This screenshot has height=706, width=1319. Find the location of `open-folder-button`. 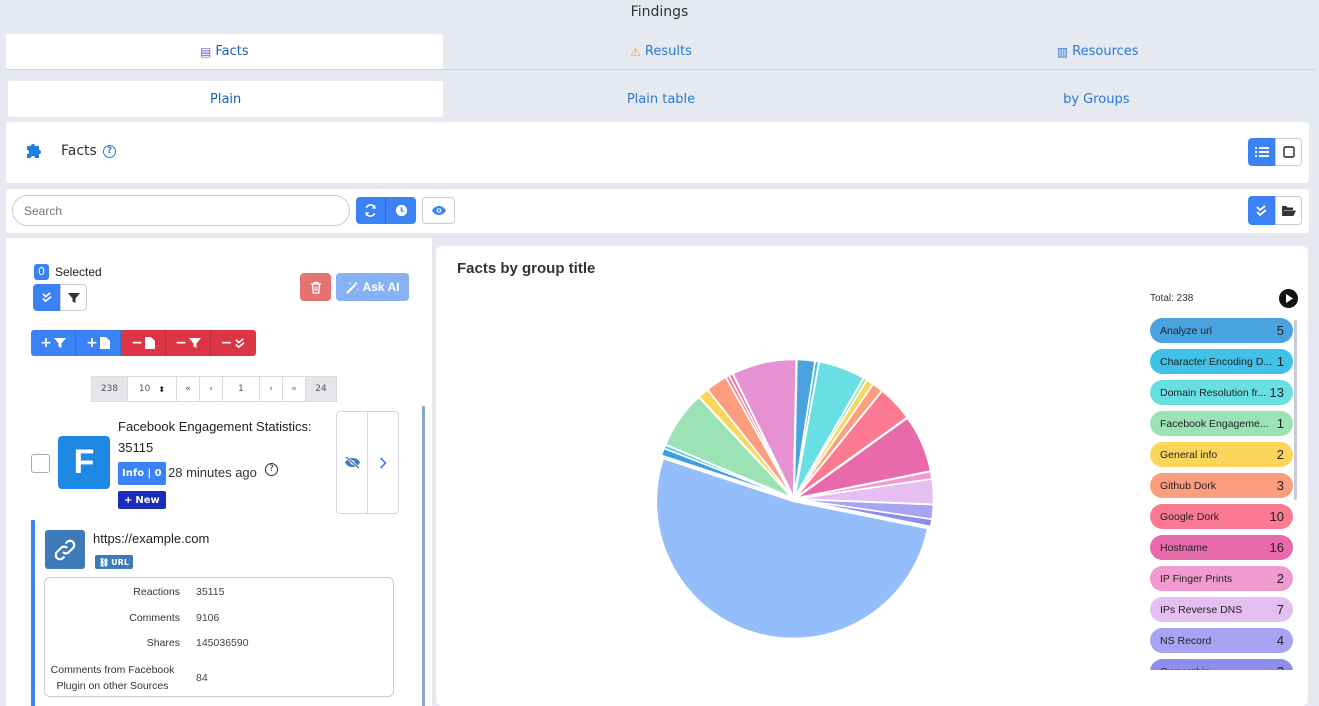

open-folder-button is located at coordinates (1288, 210).